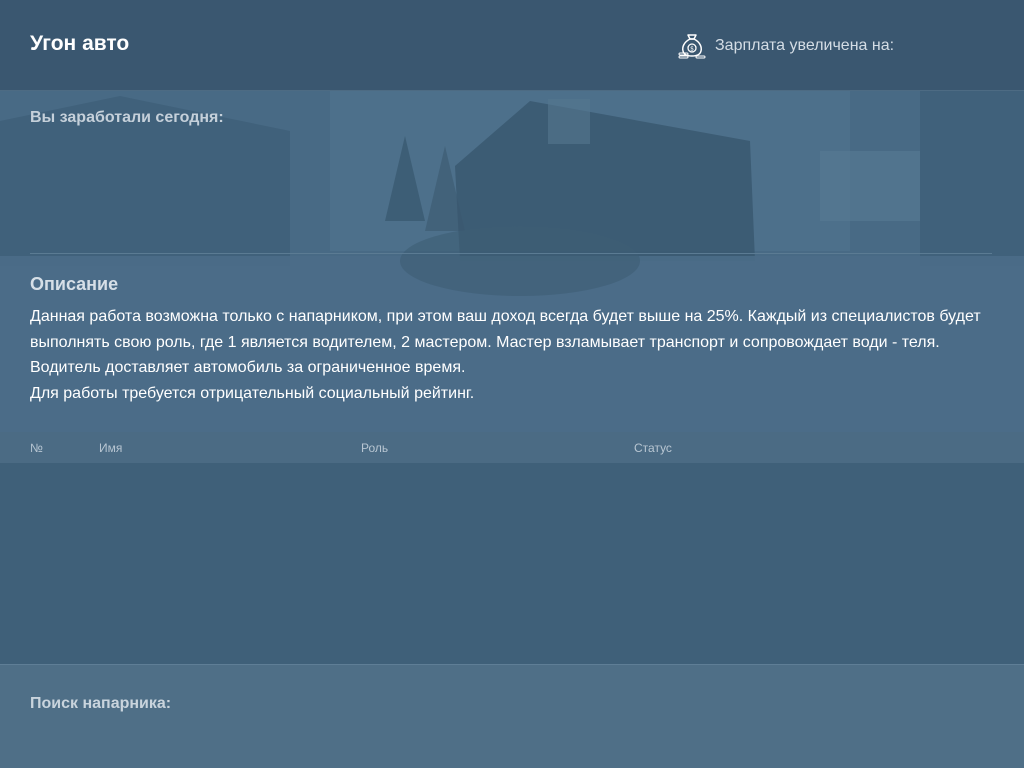 The height and width of the screenshot is (768, 1024). I want to click on footer: Поиск напарника:, so click(512, 716).